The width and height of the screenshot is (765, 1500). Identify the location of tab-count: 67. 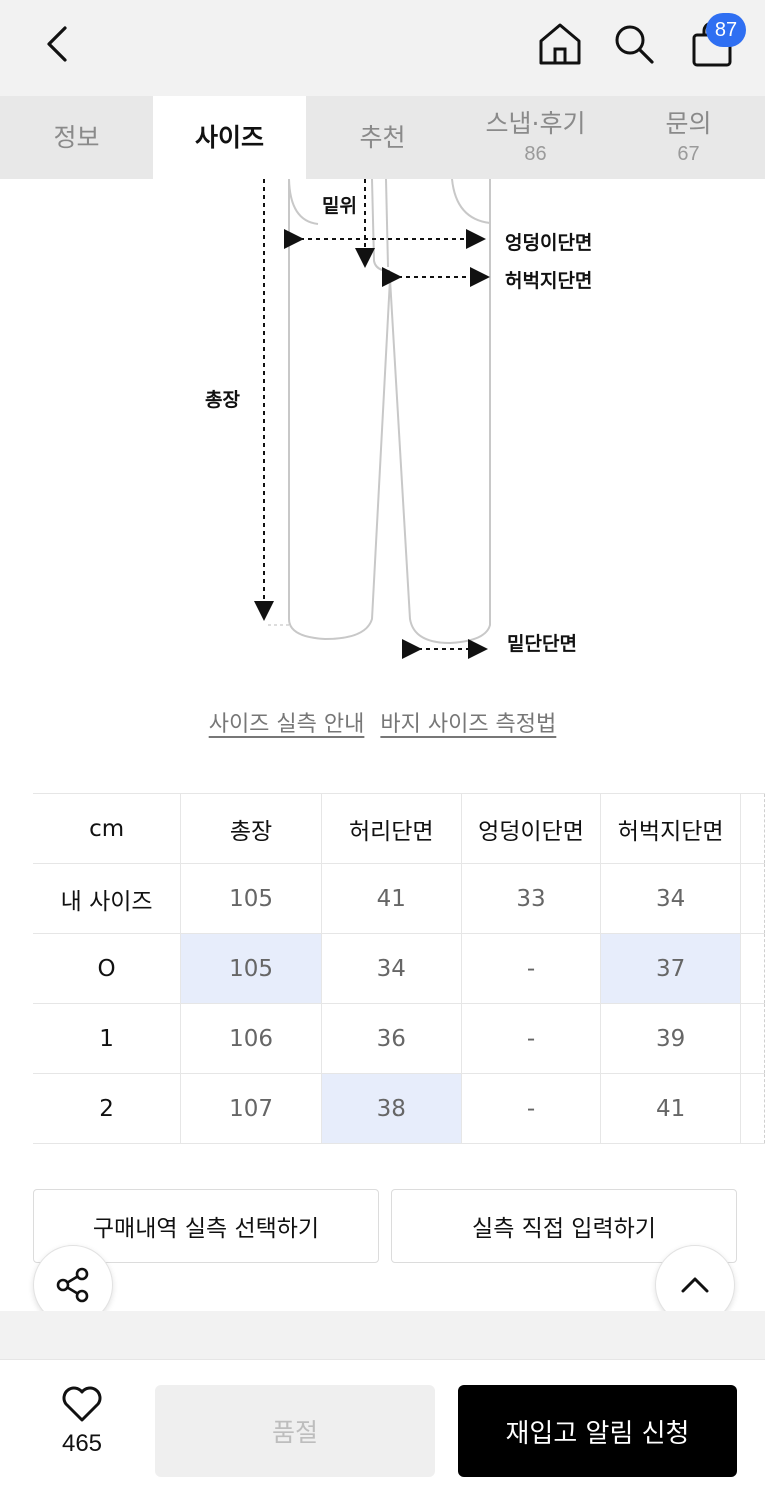
(688, 154).